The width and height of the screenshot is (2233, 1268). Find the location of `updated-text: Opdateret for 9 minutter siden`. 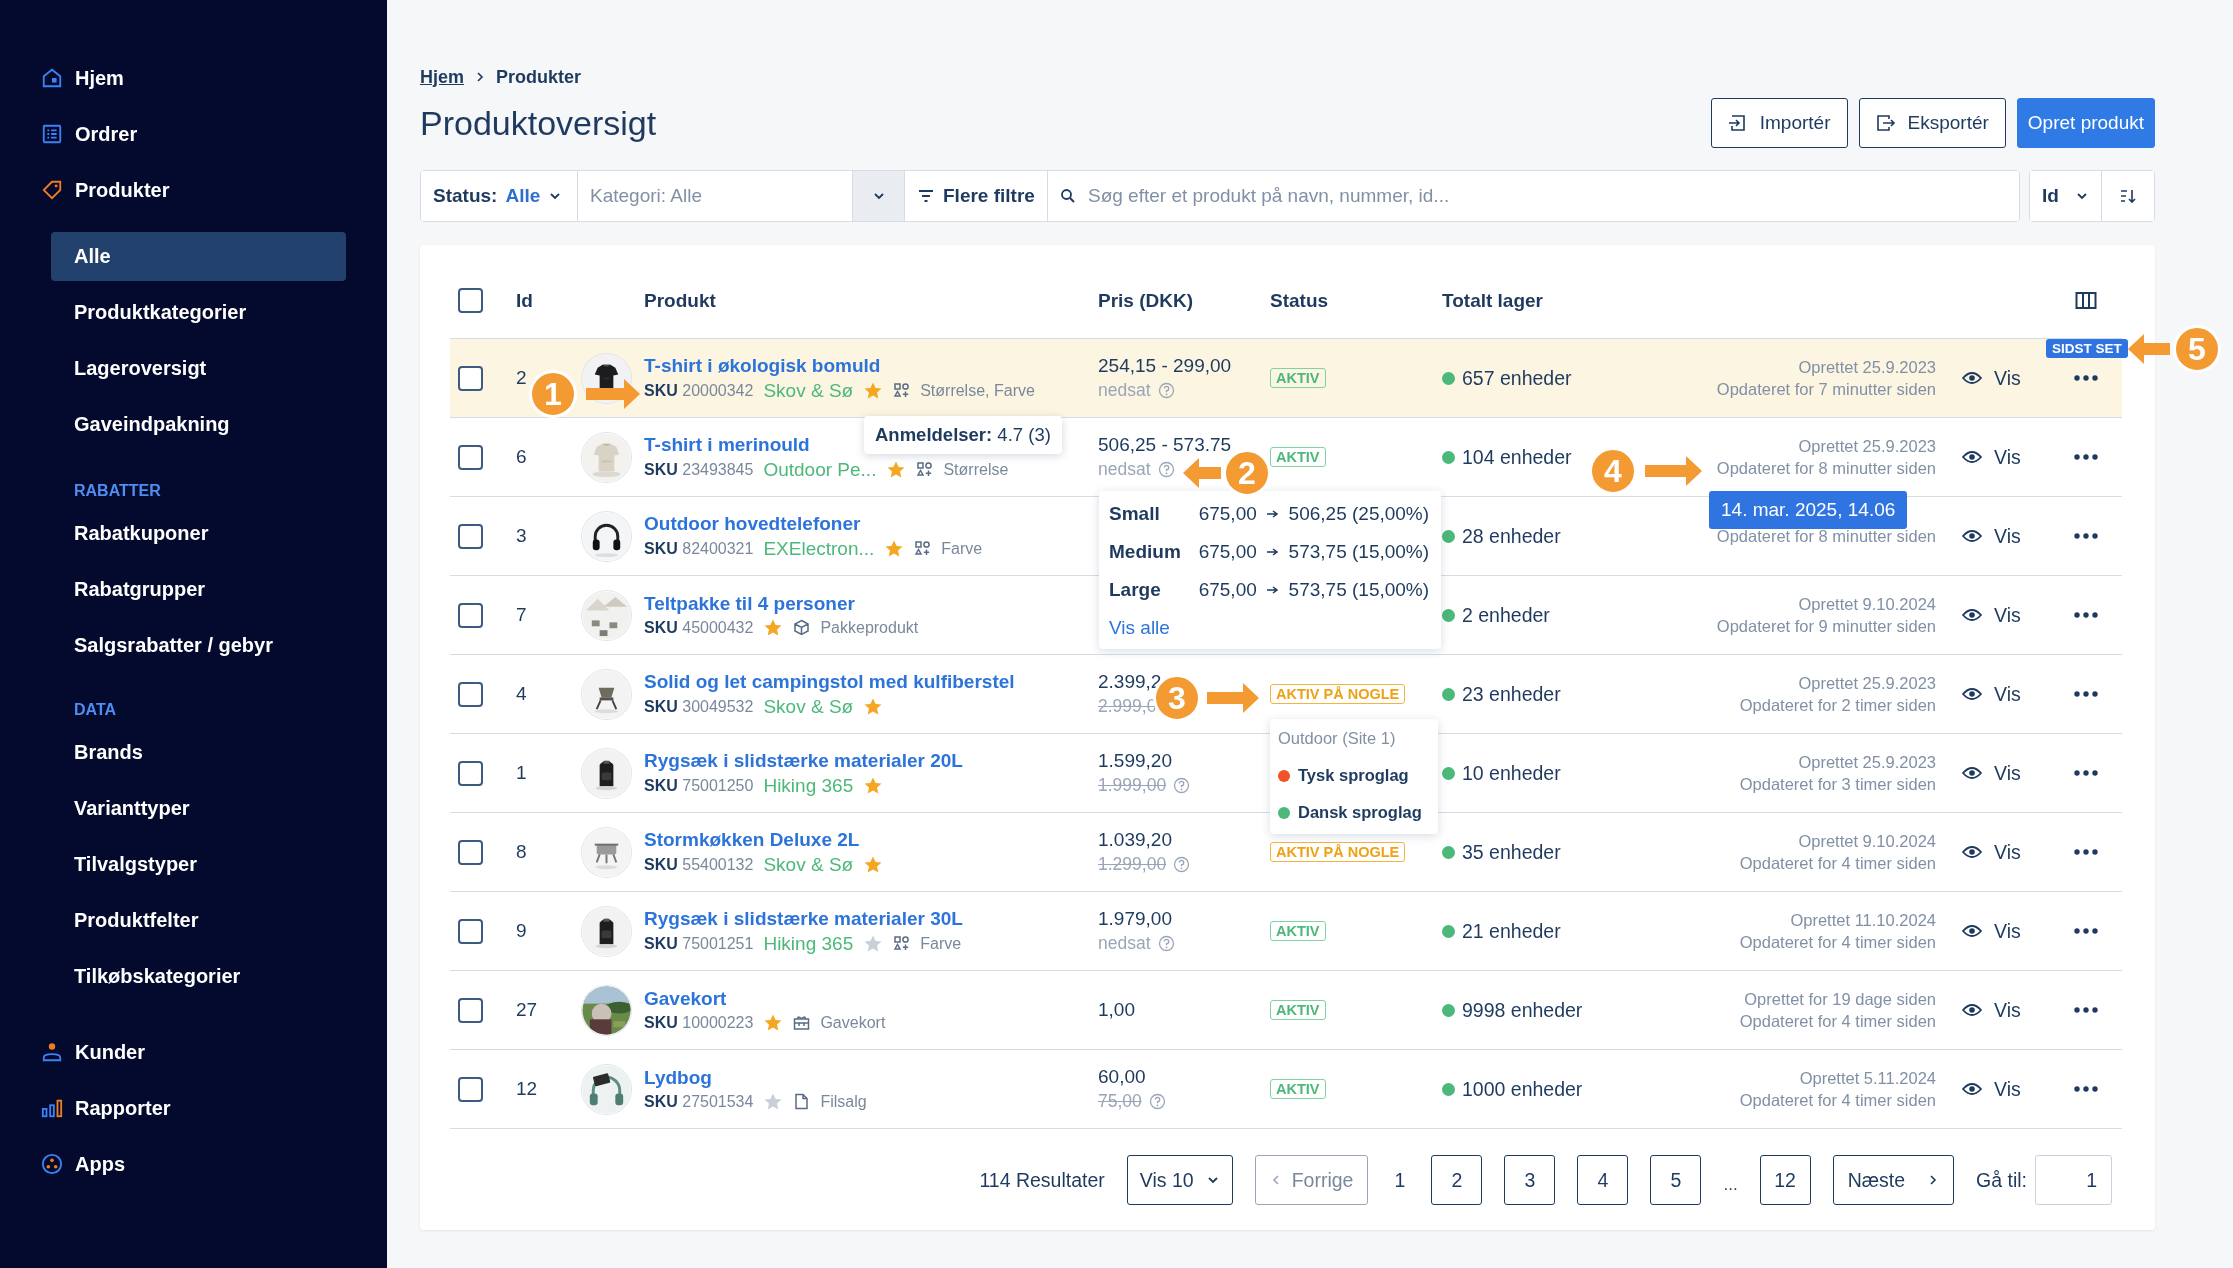

updated-text: Opdateret for 9 minutter siden is located at coordinates (1826, 626).